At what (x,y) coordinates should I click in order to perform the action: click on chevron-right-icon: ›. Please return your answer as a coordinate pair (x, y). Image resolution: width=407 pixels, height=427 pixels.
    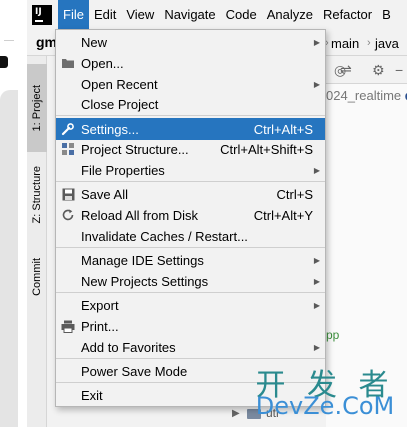
    Looking at the image, I should click on (369, 43).